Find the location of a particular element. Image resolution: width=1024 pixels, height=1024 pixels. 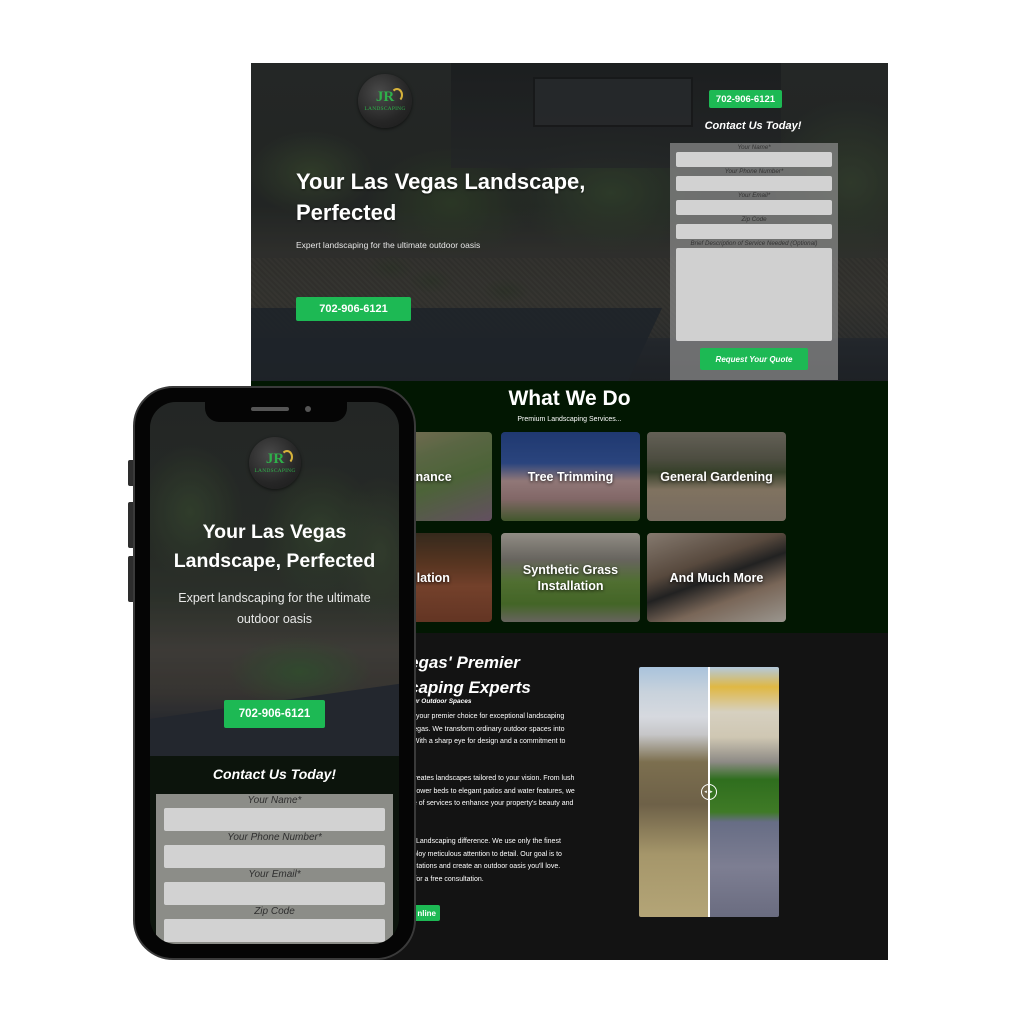

service-tile-and-much-more: And Much More is located at coordinates (716, 577).